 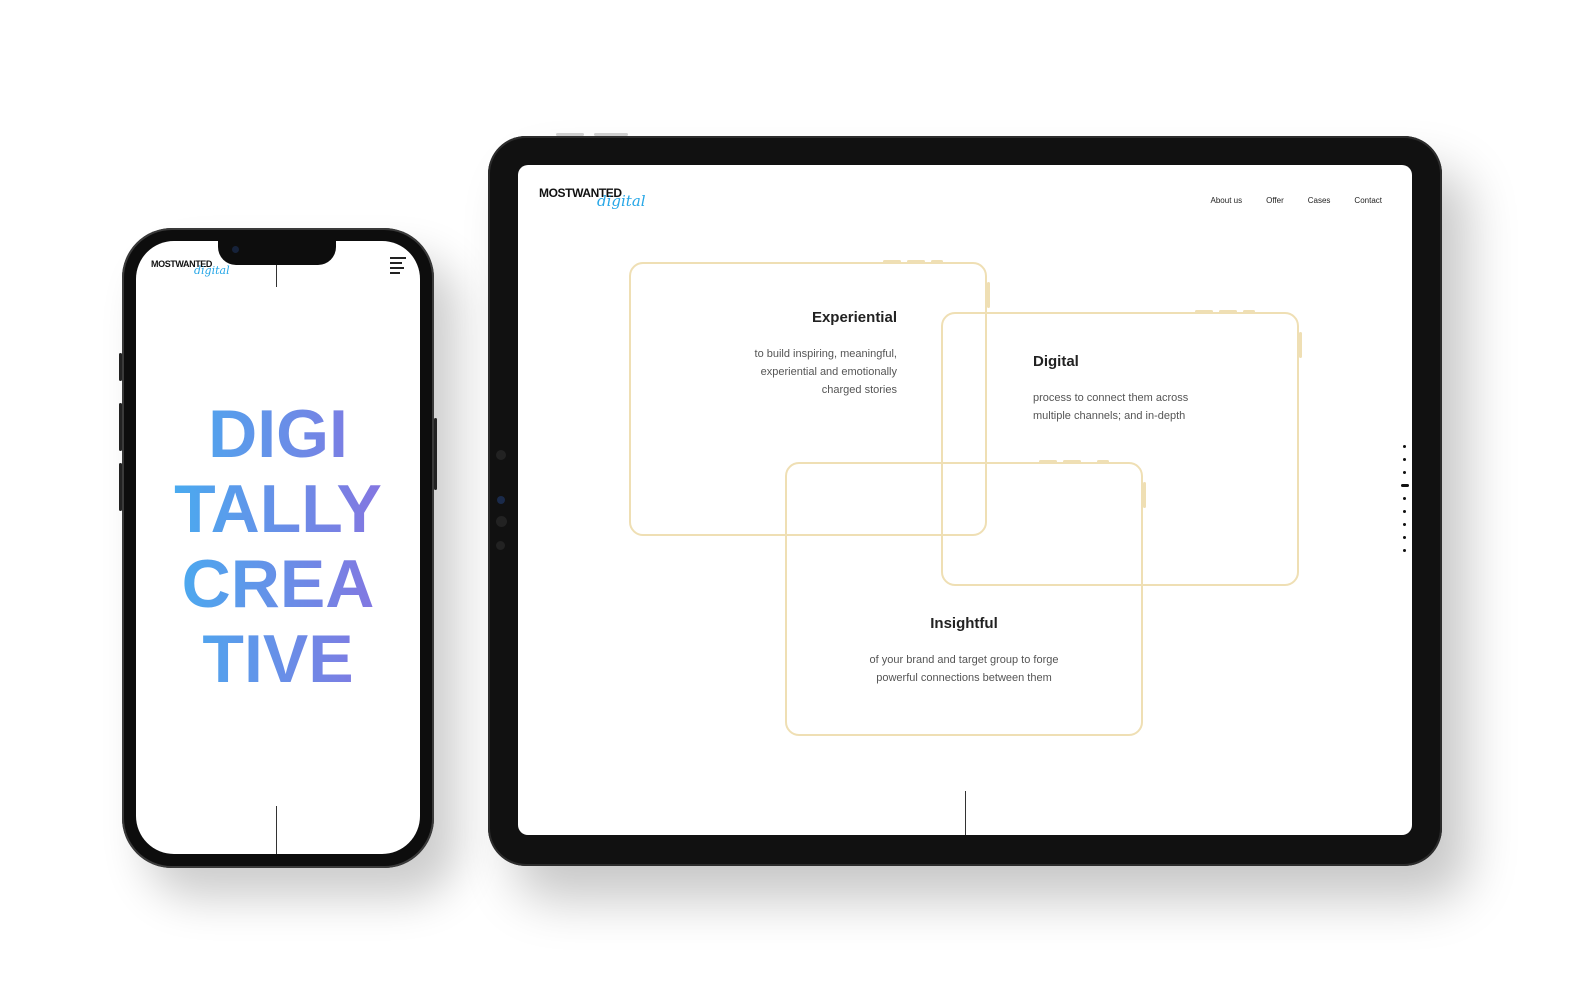 What do you see at coordinates (277, 253) in the screenshot?
I see `phone-notch` at bounding box center [277, 253].